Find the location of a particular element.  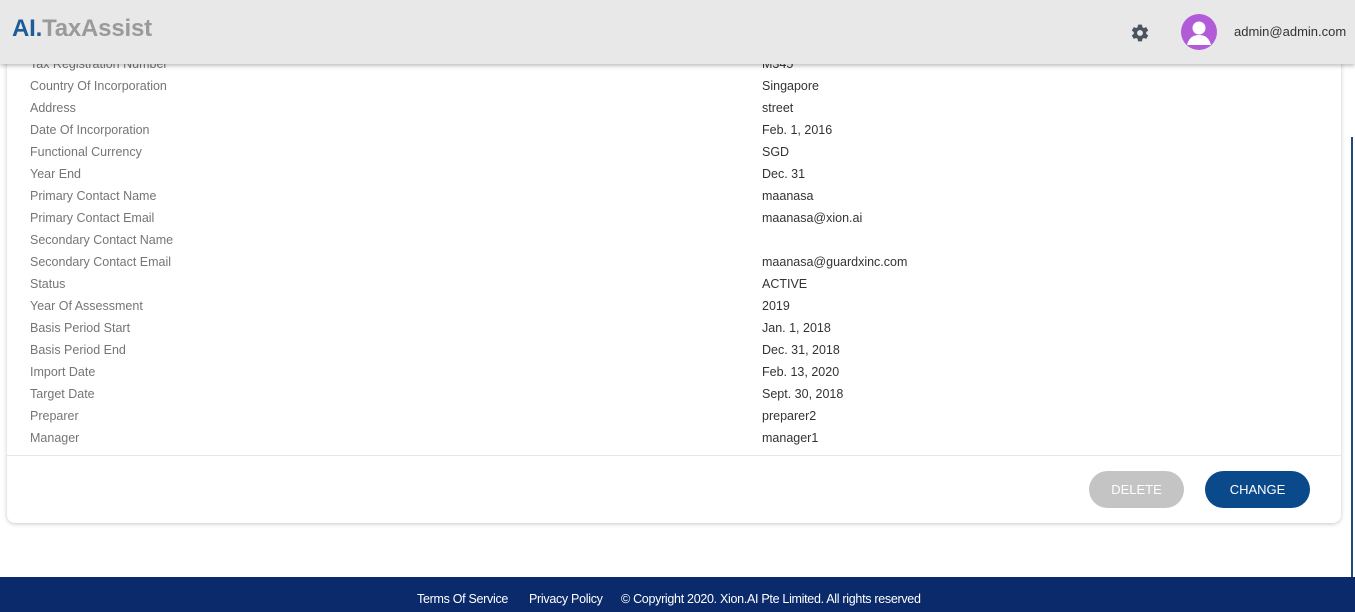

detail-label: Import Date is located at coordinates (63, 372).